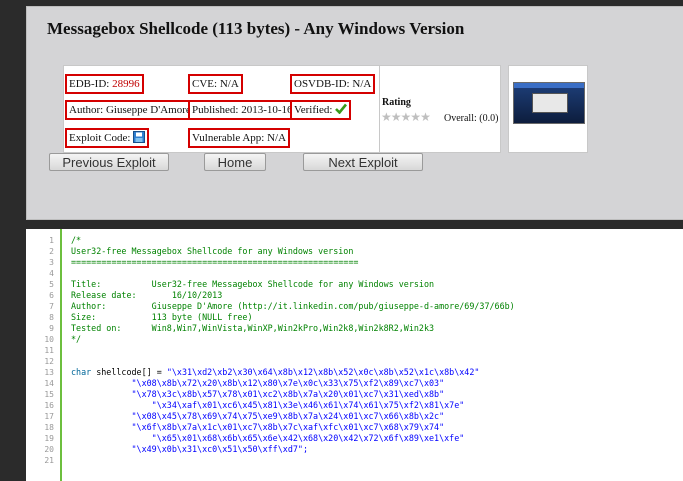 The image size is (683, 481). I want to click on gutter-divider, so click(61, 355).